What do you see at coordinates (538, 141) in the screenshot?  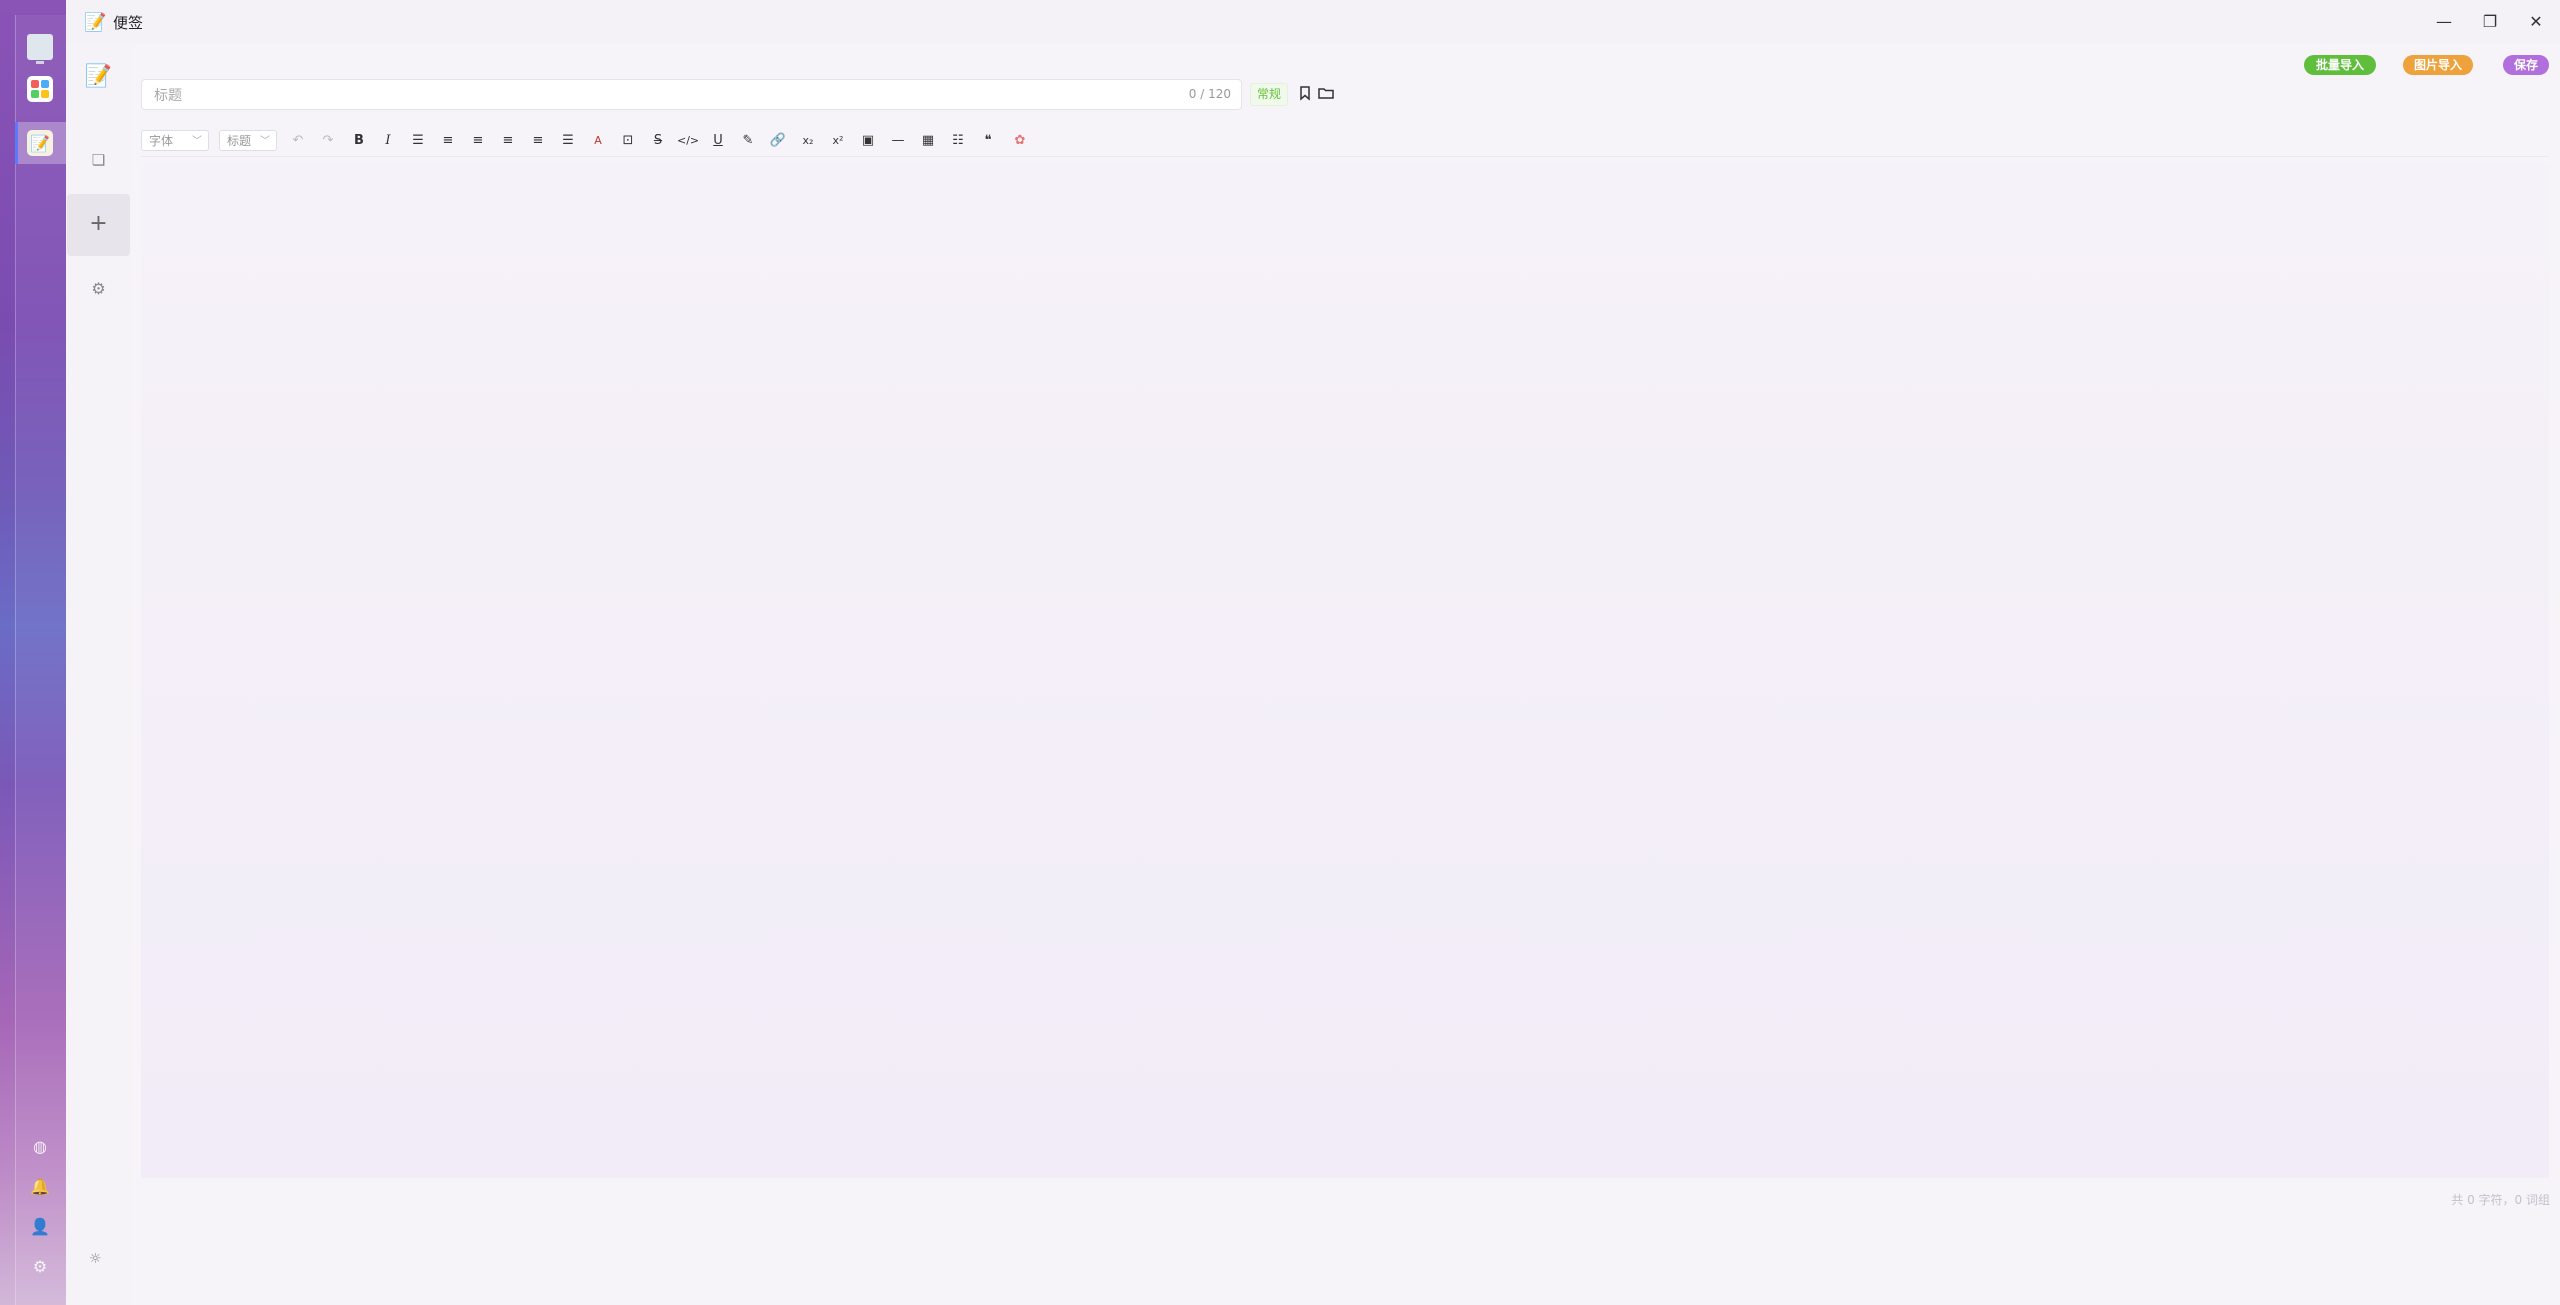 I see `align-right-icon: ≡` at bounding box center [538, 141].